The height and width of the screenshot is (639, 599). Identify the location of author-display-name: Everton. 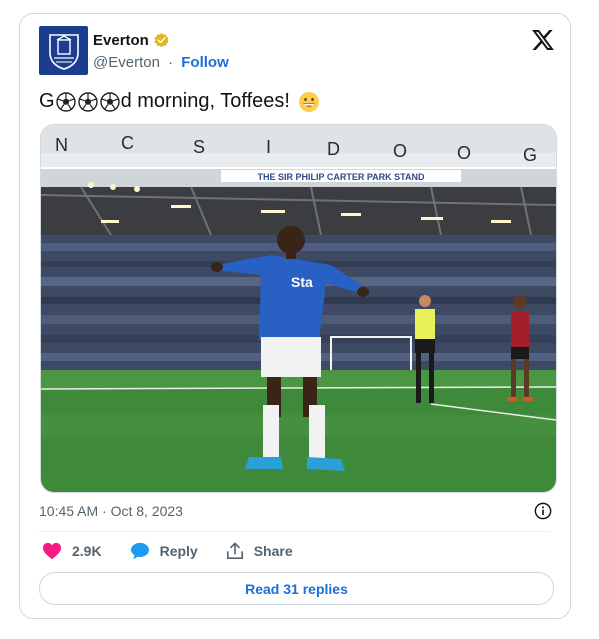
(121, 40).